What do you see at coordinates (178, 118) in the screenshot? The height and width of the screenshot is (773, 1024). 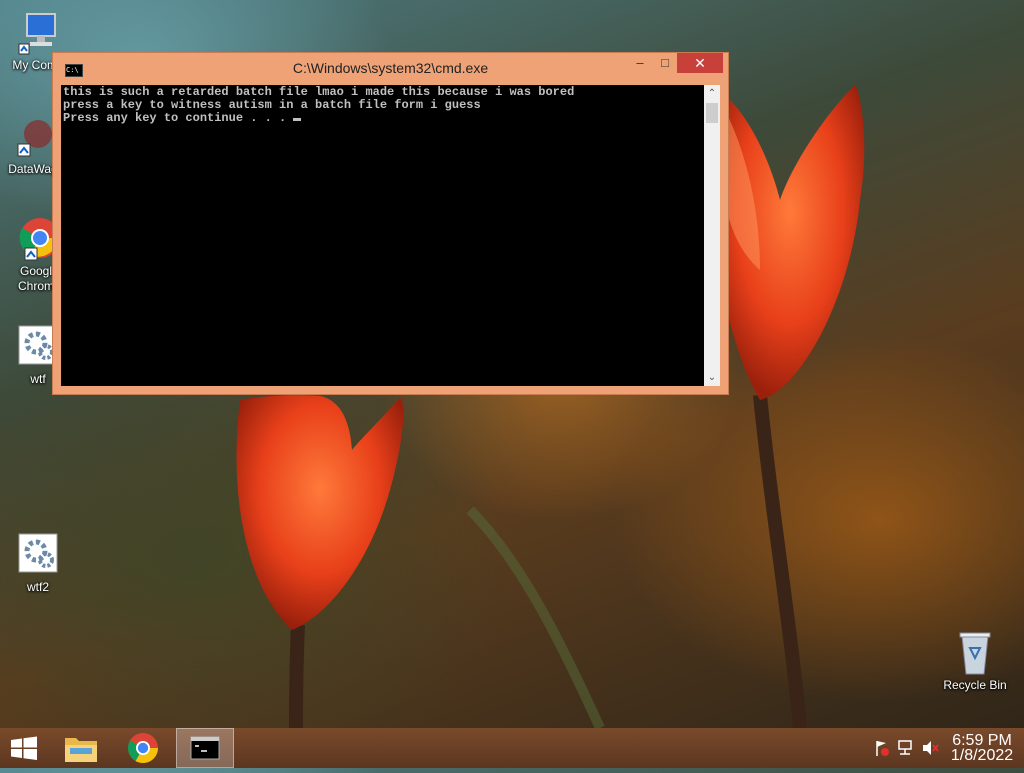 I see `console-prompt: Press any key to continue . . .` at bounding box center [178, 118].